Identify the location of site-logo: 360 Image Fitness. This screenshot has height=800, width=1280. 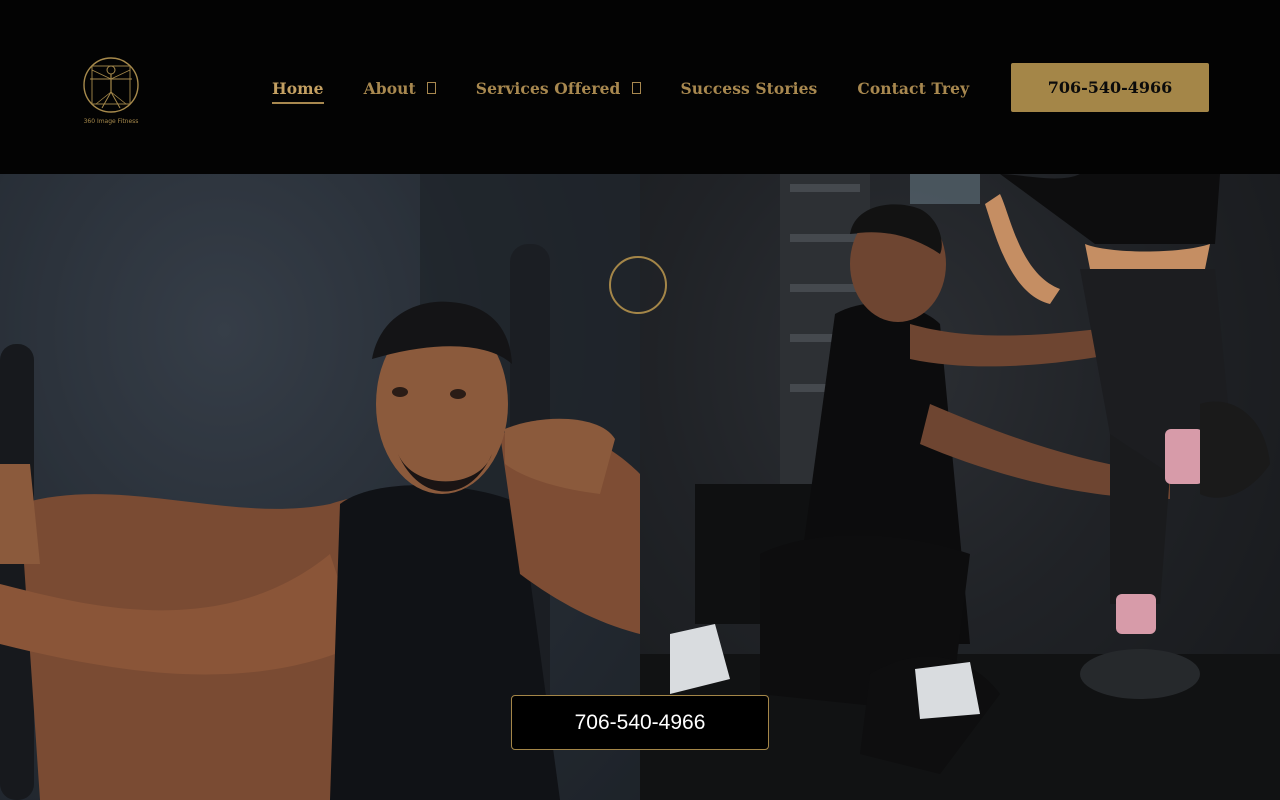
(111, 91).